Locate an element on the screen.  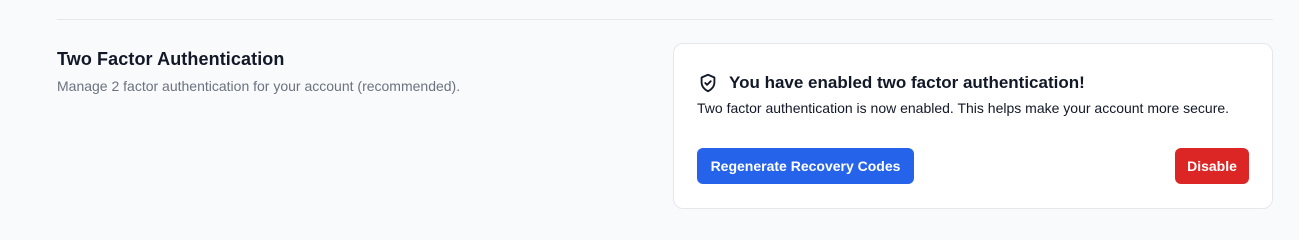
regenerate-recovery-codes-button: Regenerate Recovery Codes is located at coordinates (805, 166).